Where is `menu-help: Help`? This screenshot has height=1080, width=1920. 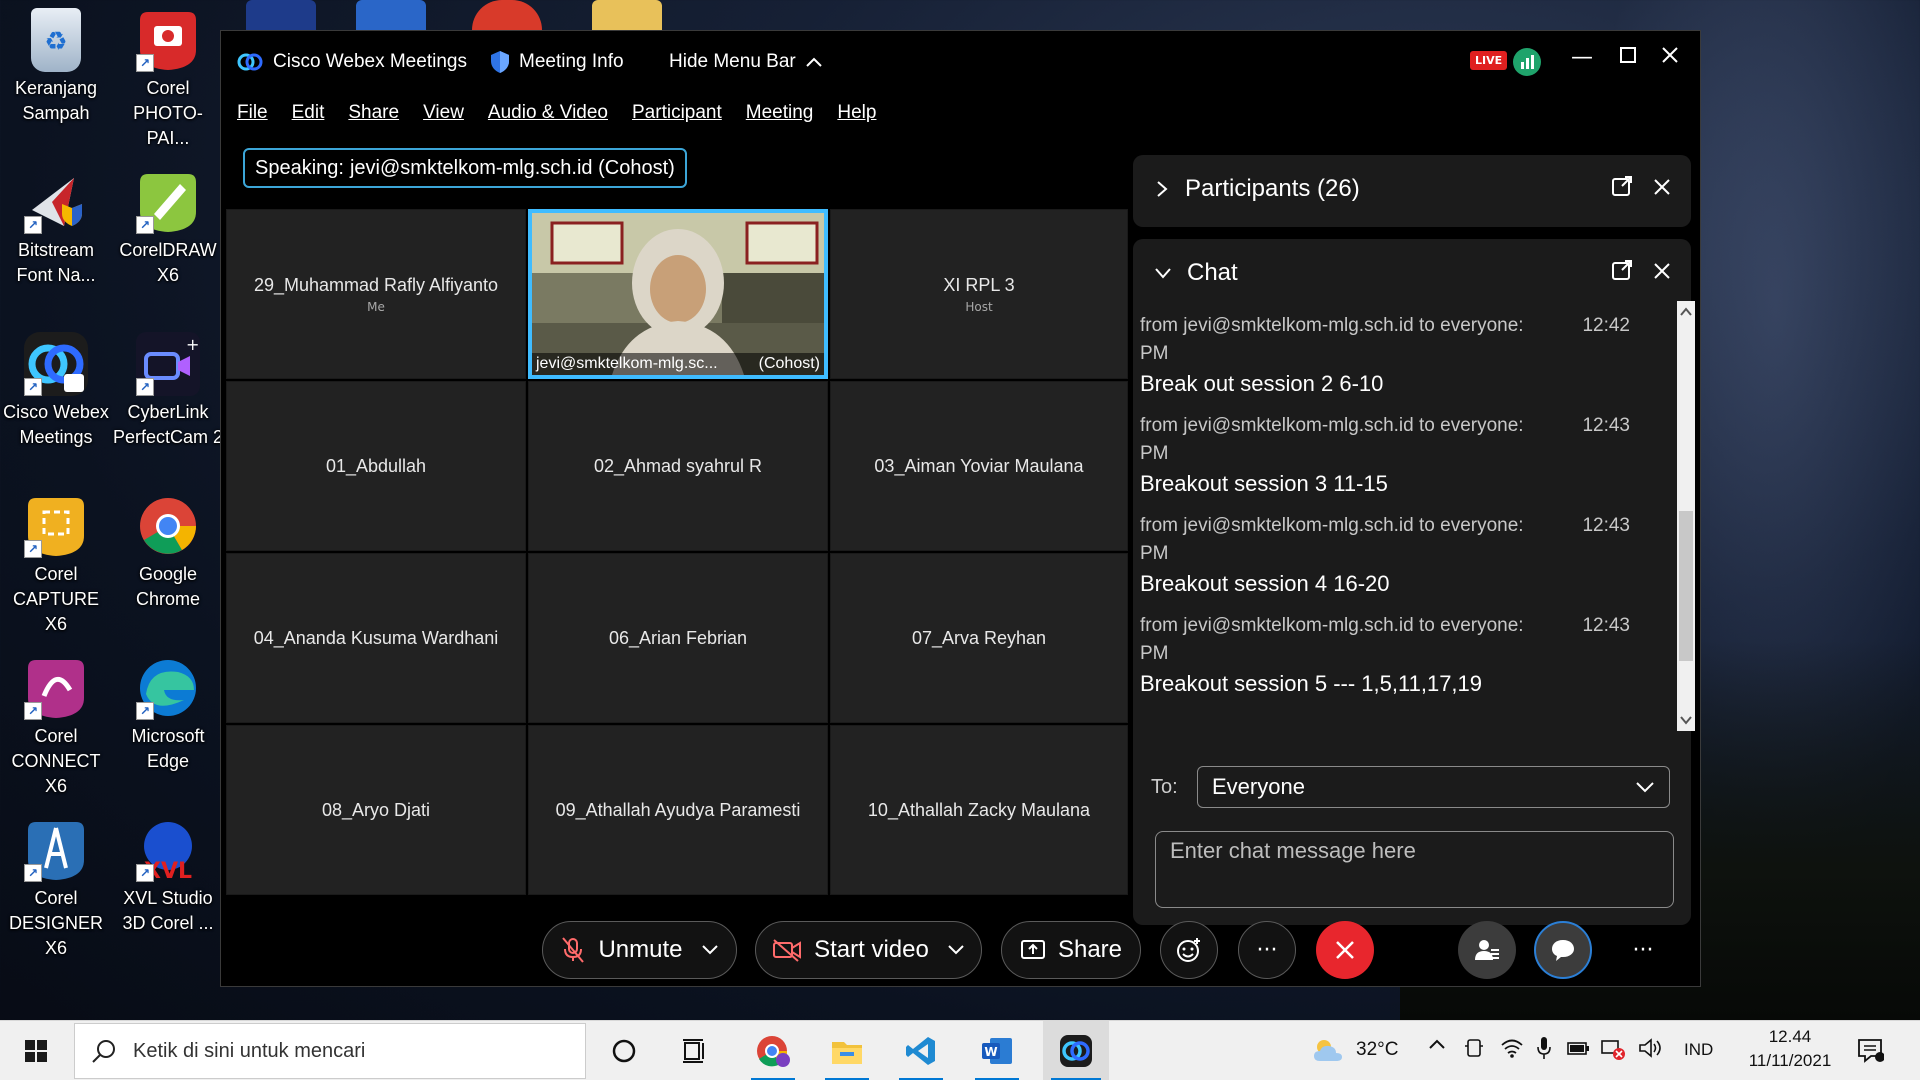
menu-help: Help is located at coordinates (856, 113).